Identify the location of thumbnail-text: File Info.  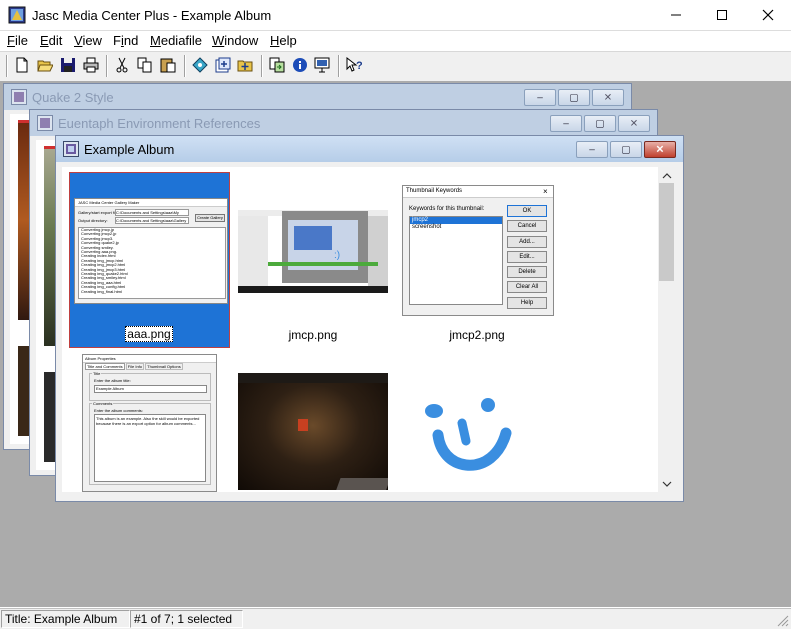
(135, 366).